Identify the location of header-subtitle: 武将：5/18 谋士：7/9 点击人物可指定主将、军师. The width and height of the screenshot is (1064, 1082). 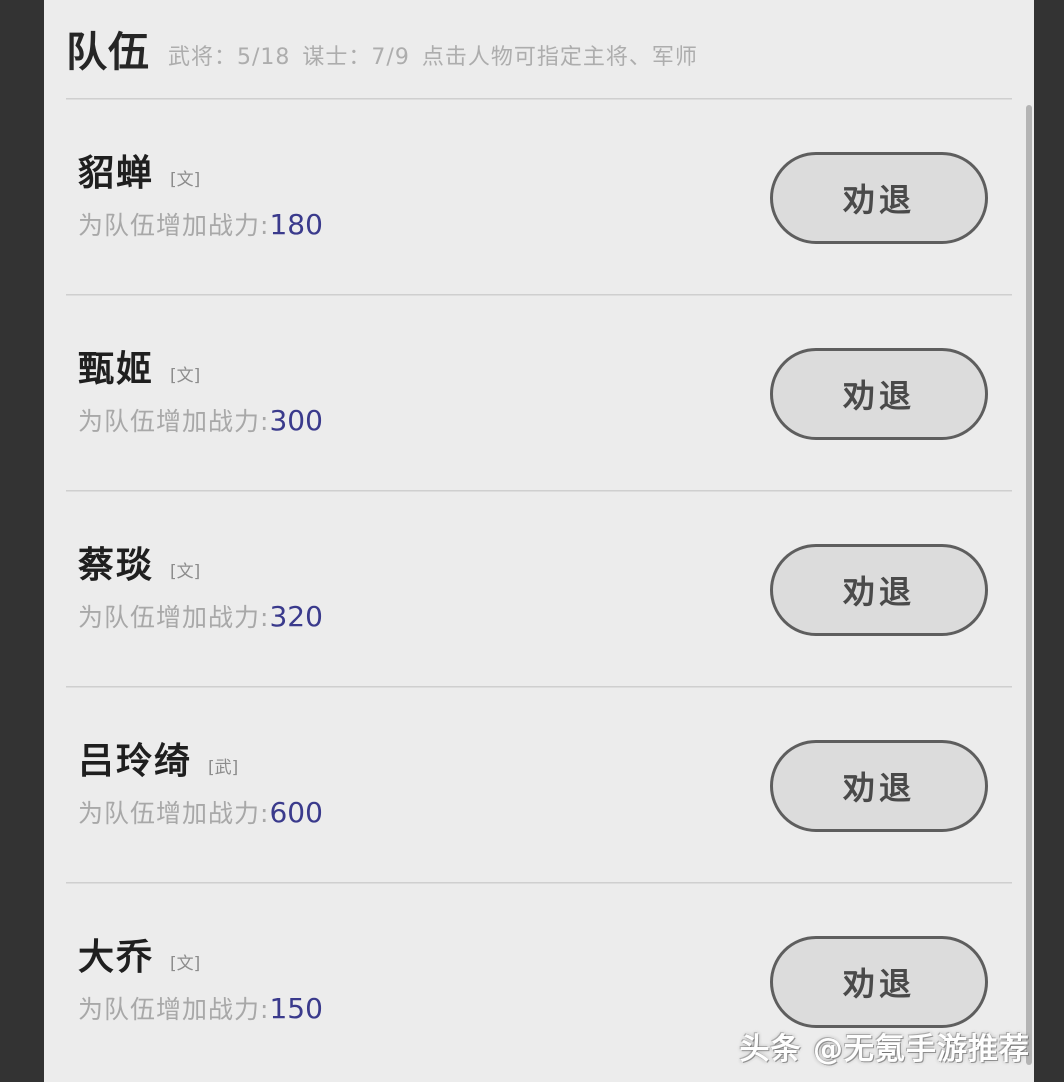
(439, 50).